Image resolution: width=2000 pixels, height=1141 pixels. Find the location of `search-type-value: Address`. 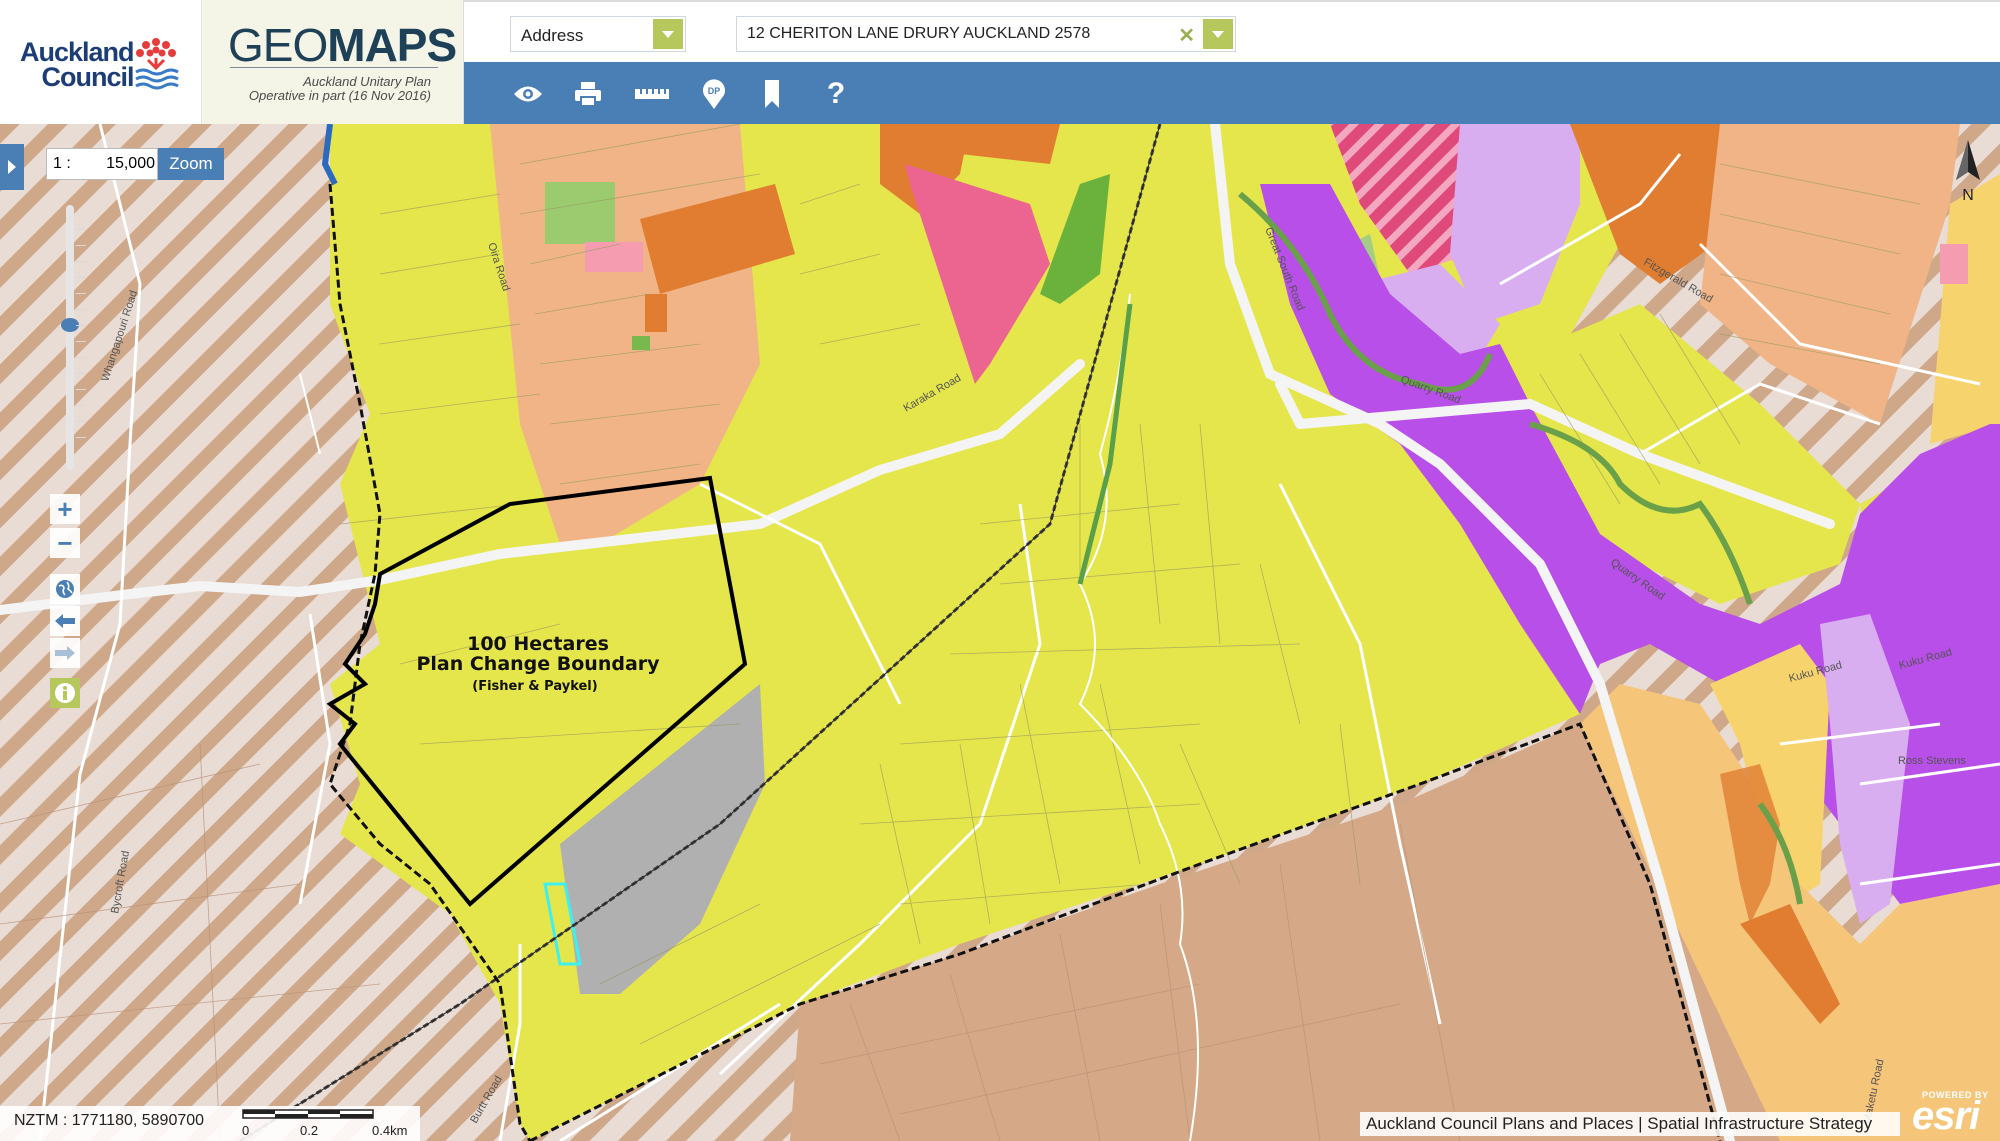

search-type-value: Address is located at coordinates (552, 35).